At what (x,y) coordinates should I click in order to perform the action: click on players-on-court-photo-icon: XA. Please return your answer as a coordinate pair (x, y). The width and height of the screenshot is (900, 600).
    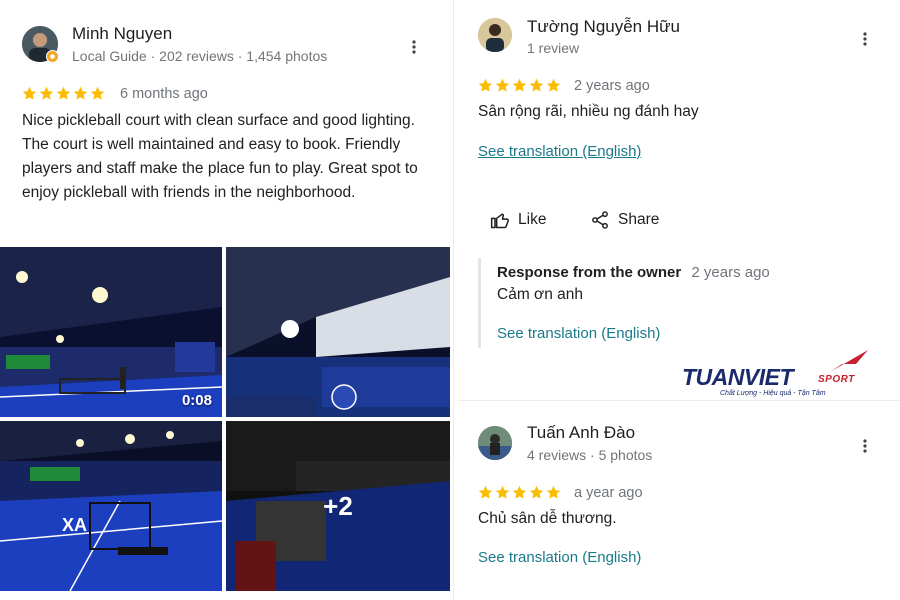
    Looking at the image, I should click on (111, 506).